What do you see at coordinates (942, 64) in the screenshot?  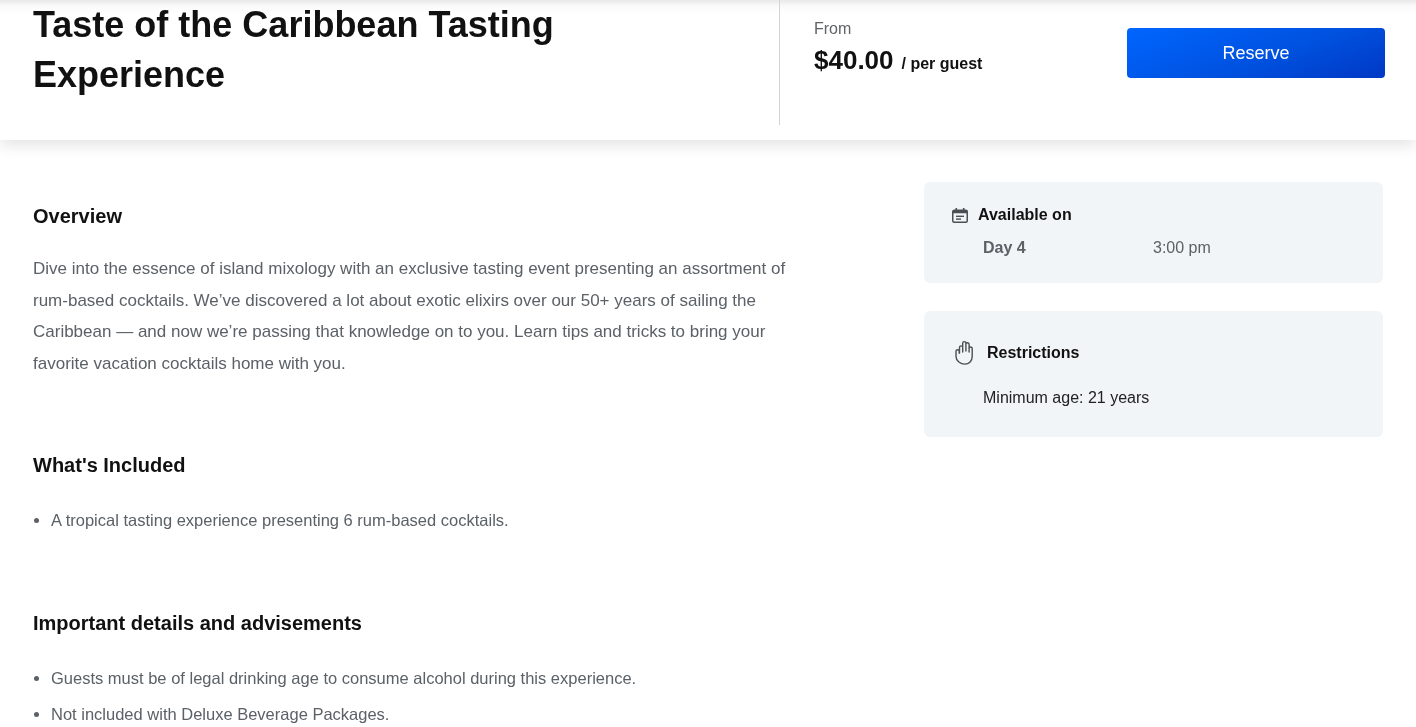 I see `price-unit: / per guest` at bounding box center [942, 64].